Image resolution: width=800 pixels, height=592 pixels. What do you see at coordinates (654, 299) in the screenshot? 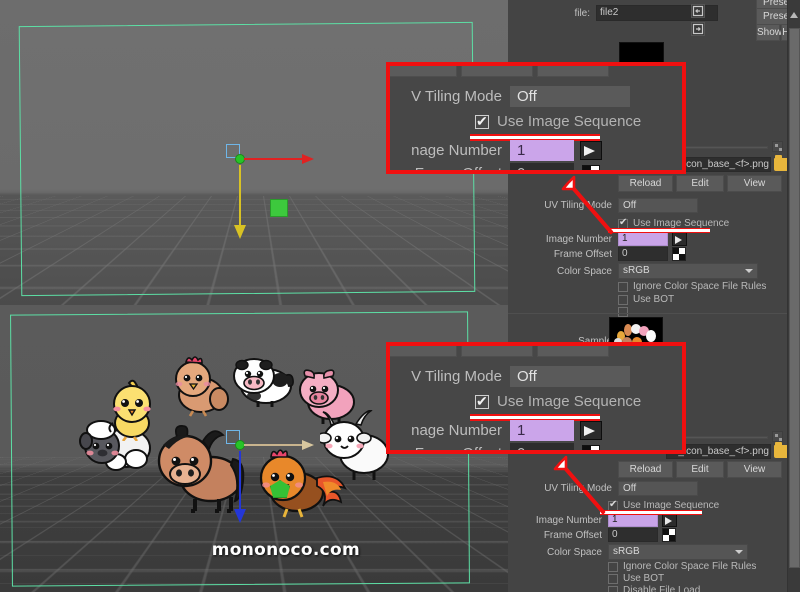
I see `use-bot-label: Use BOT` at bounding box center [654, 299].